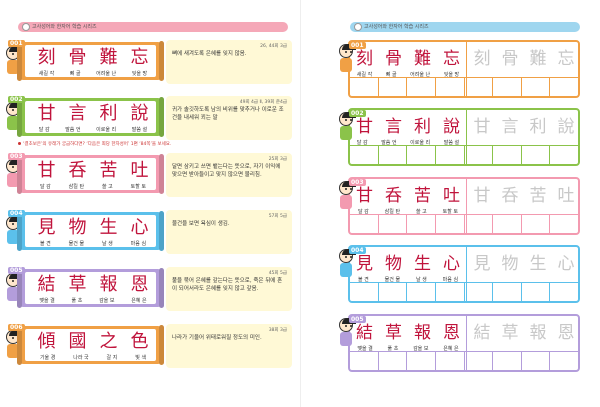  I want to click on hanja-char: 骨, so click(77, 57).